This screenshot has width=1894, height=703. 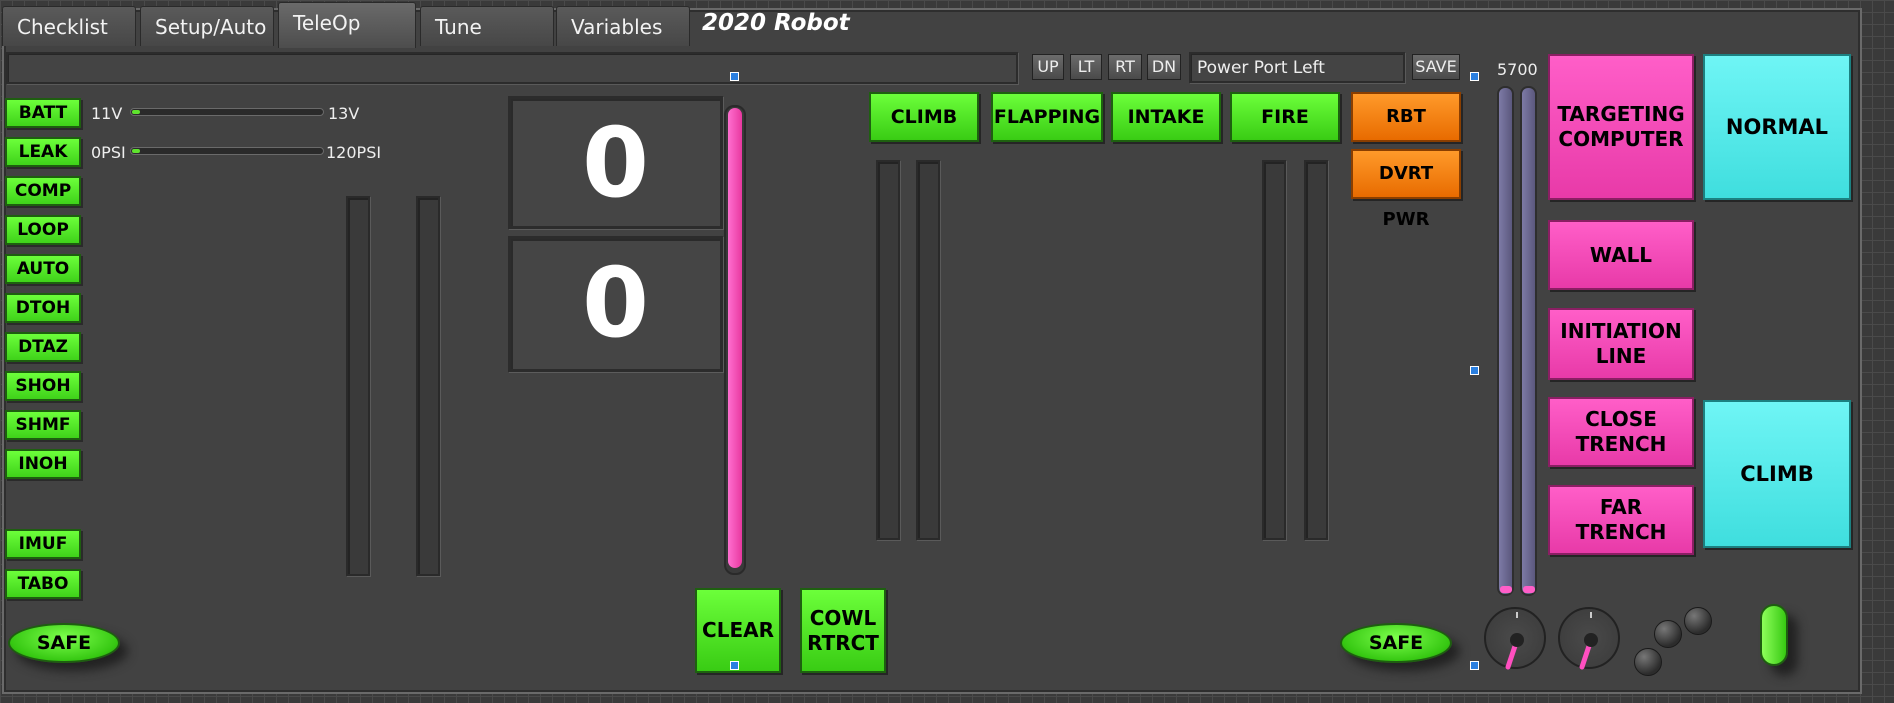 What do you see at coordinates (43, 308) in the screenshot?
I see `dtoh-indicator: DTOH` at bounding box center [43, 308].